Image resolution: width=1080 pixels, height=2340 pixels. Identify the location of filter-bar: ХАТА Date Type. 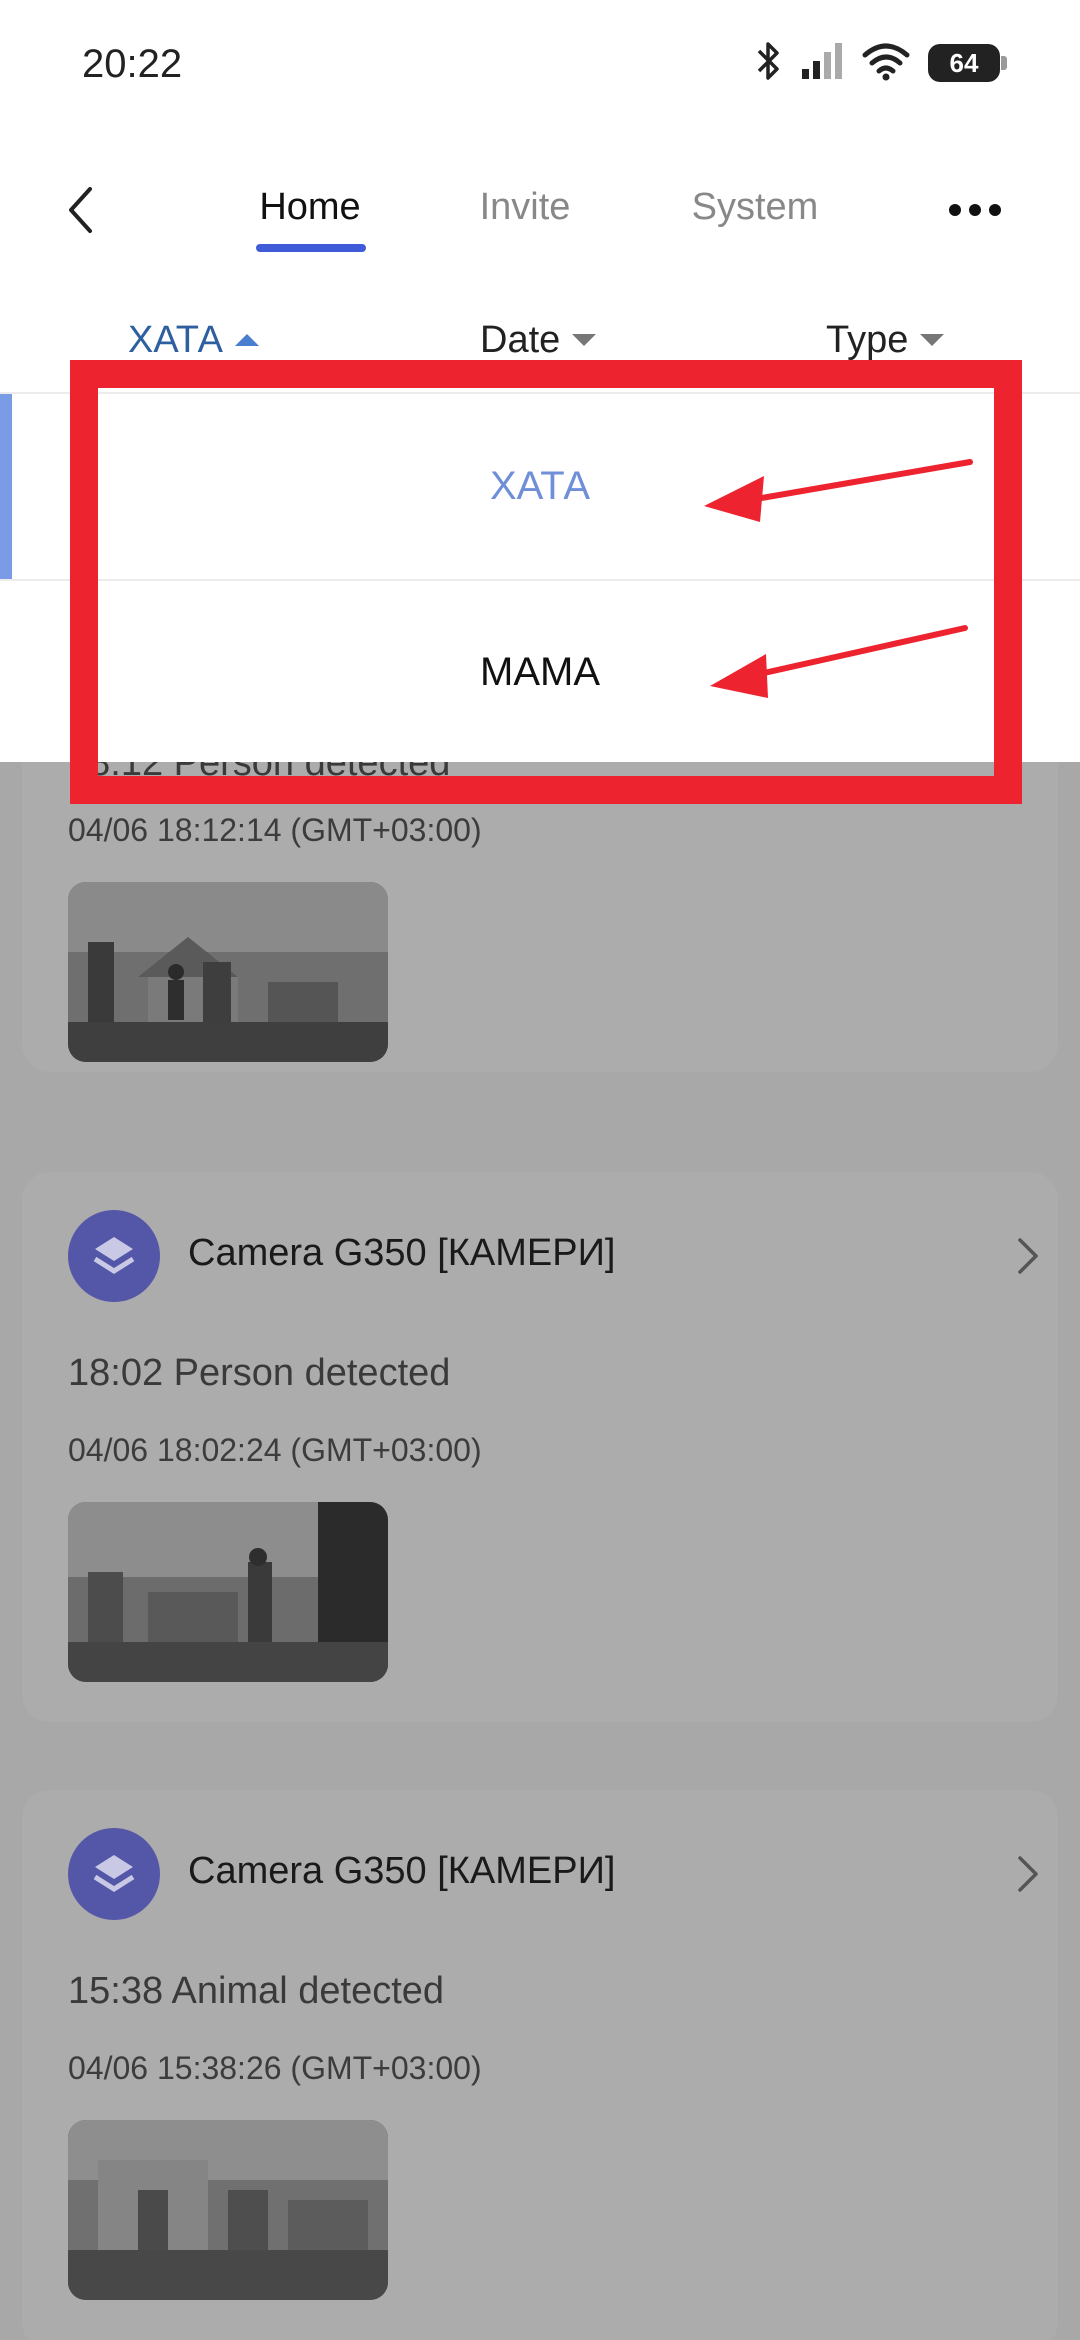
(540, 340).